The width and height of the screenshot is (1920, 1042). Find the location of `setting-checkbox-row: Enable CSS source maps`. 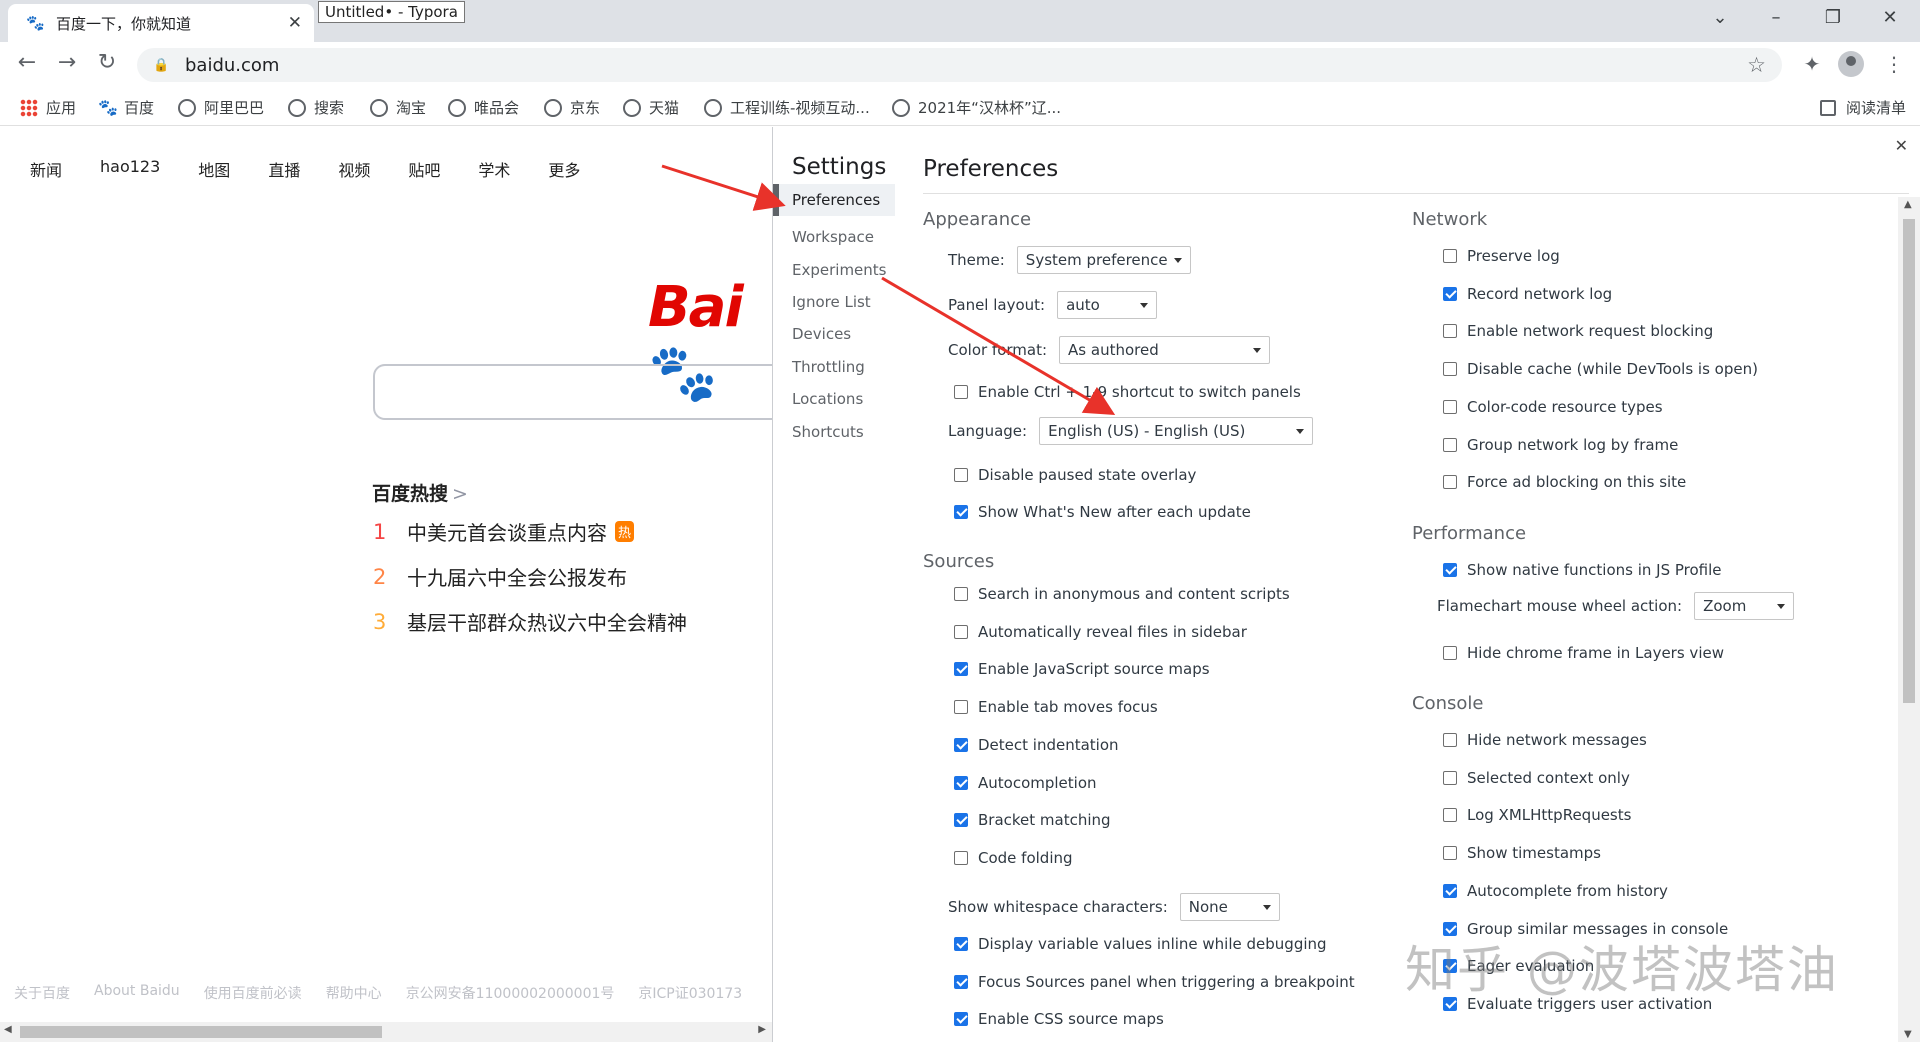

setting-checkbox-row: Enable CSS source maps is located at coordinates (1059, 1019).